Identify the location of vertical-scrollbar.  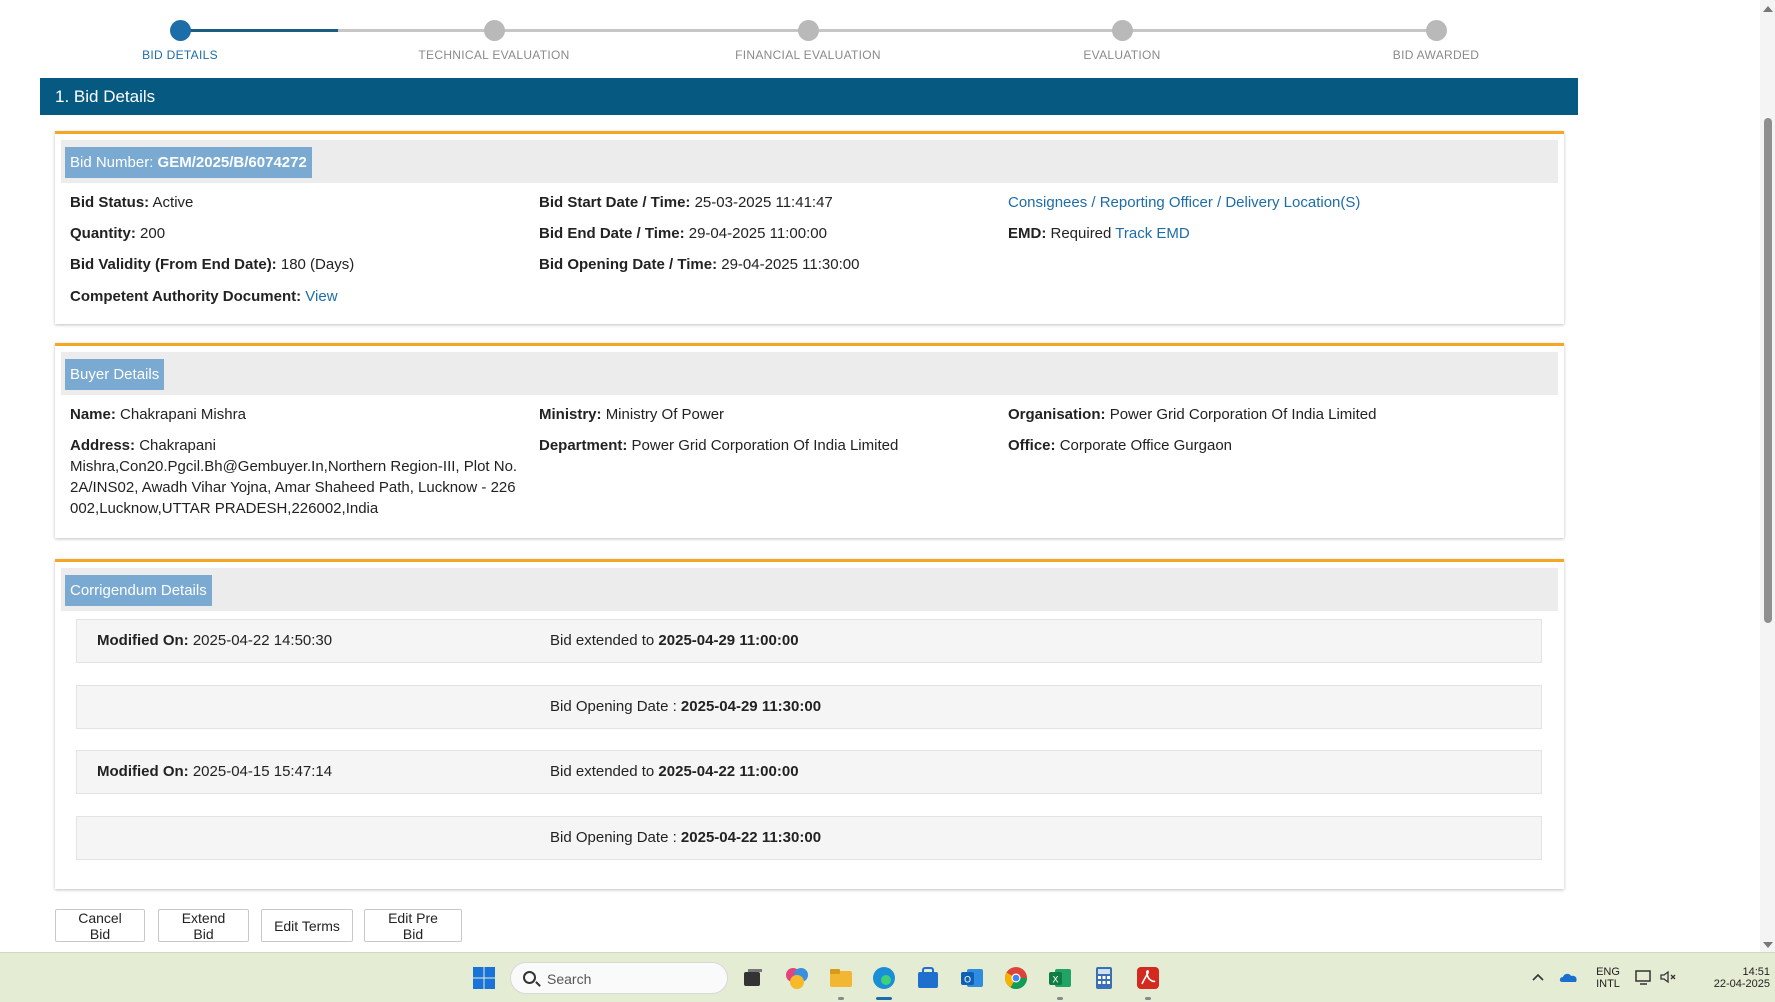
(1767, 476).